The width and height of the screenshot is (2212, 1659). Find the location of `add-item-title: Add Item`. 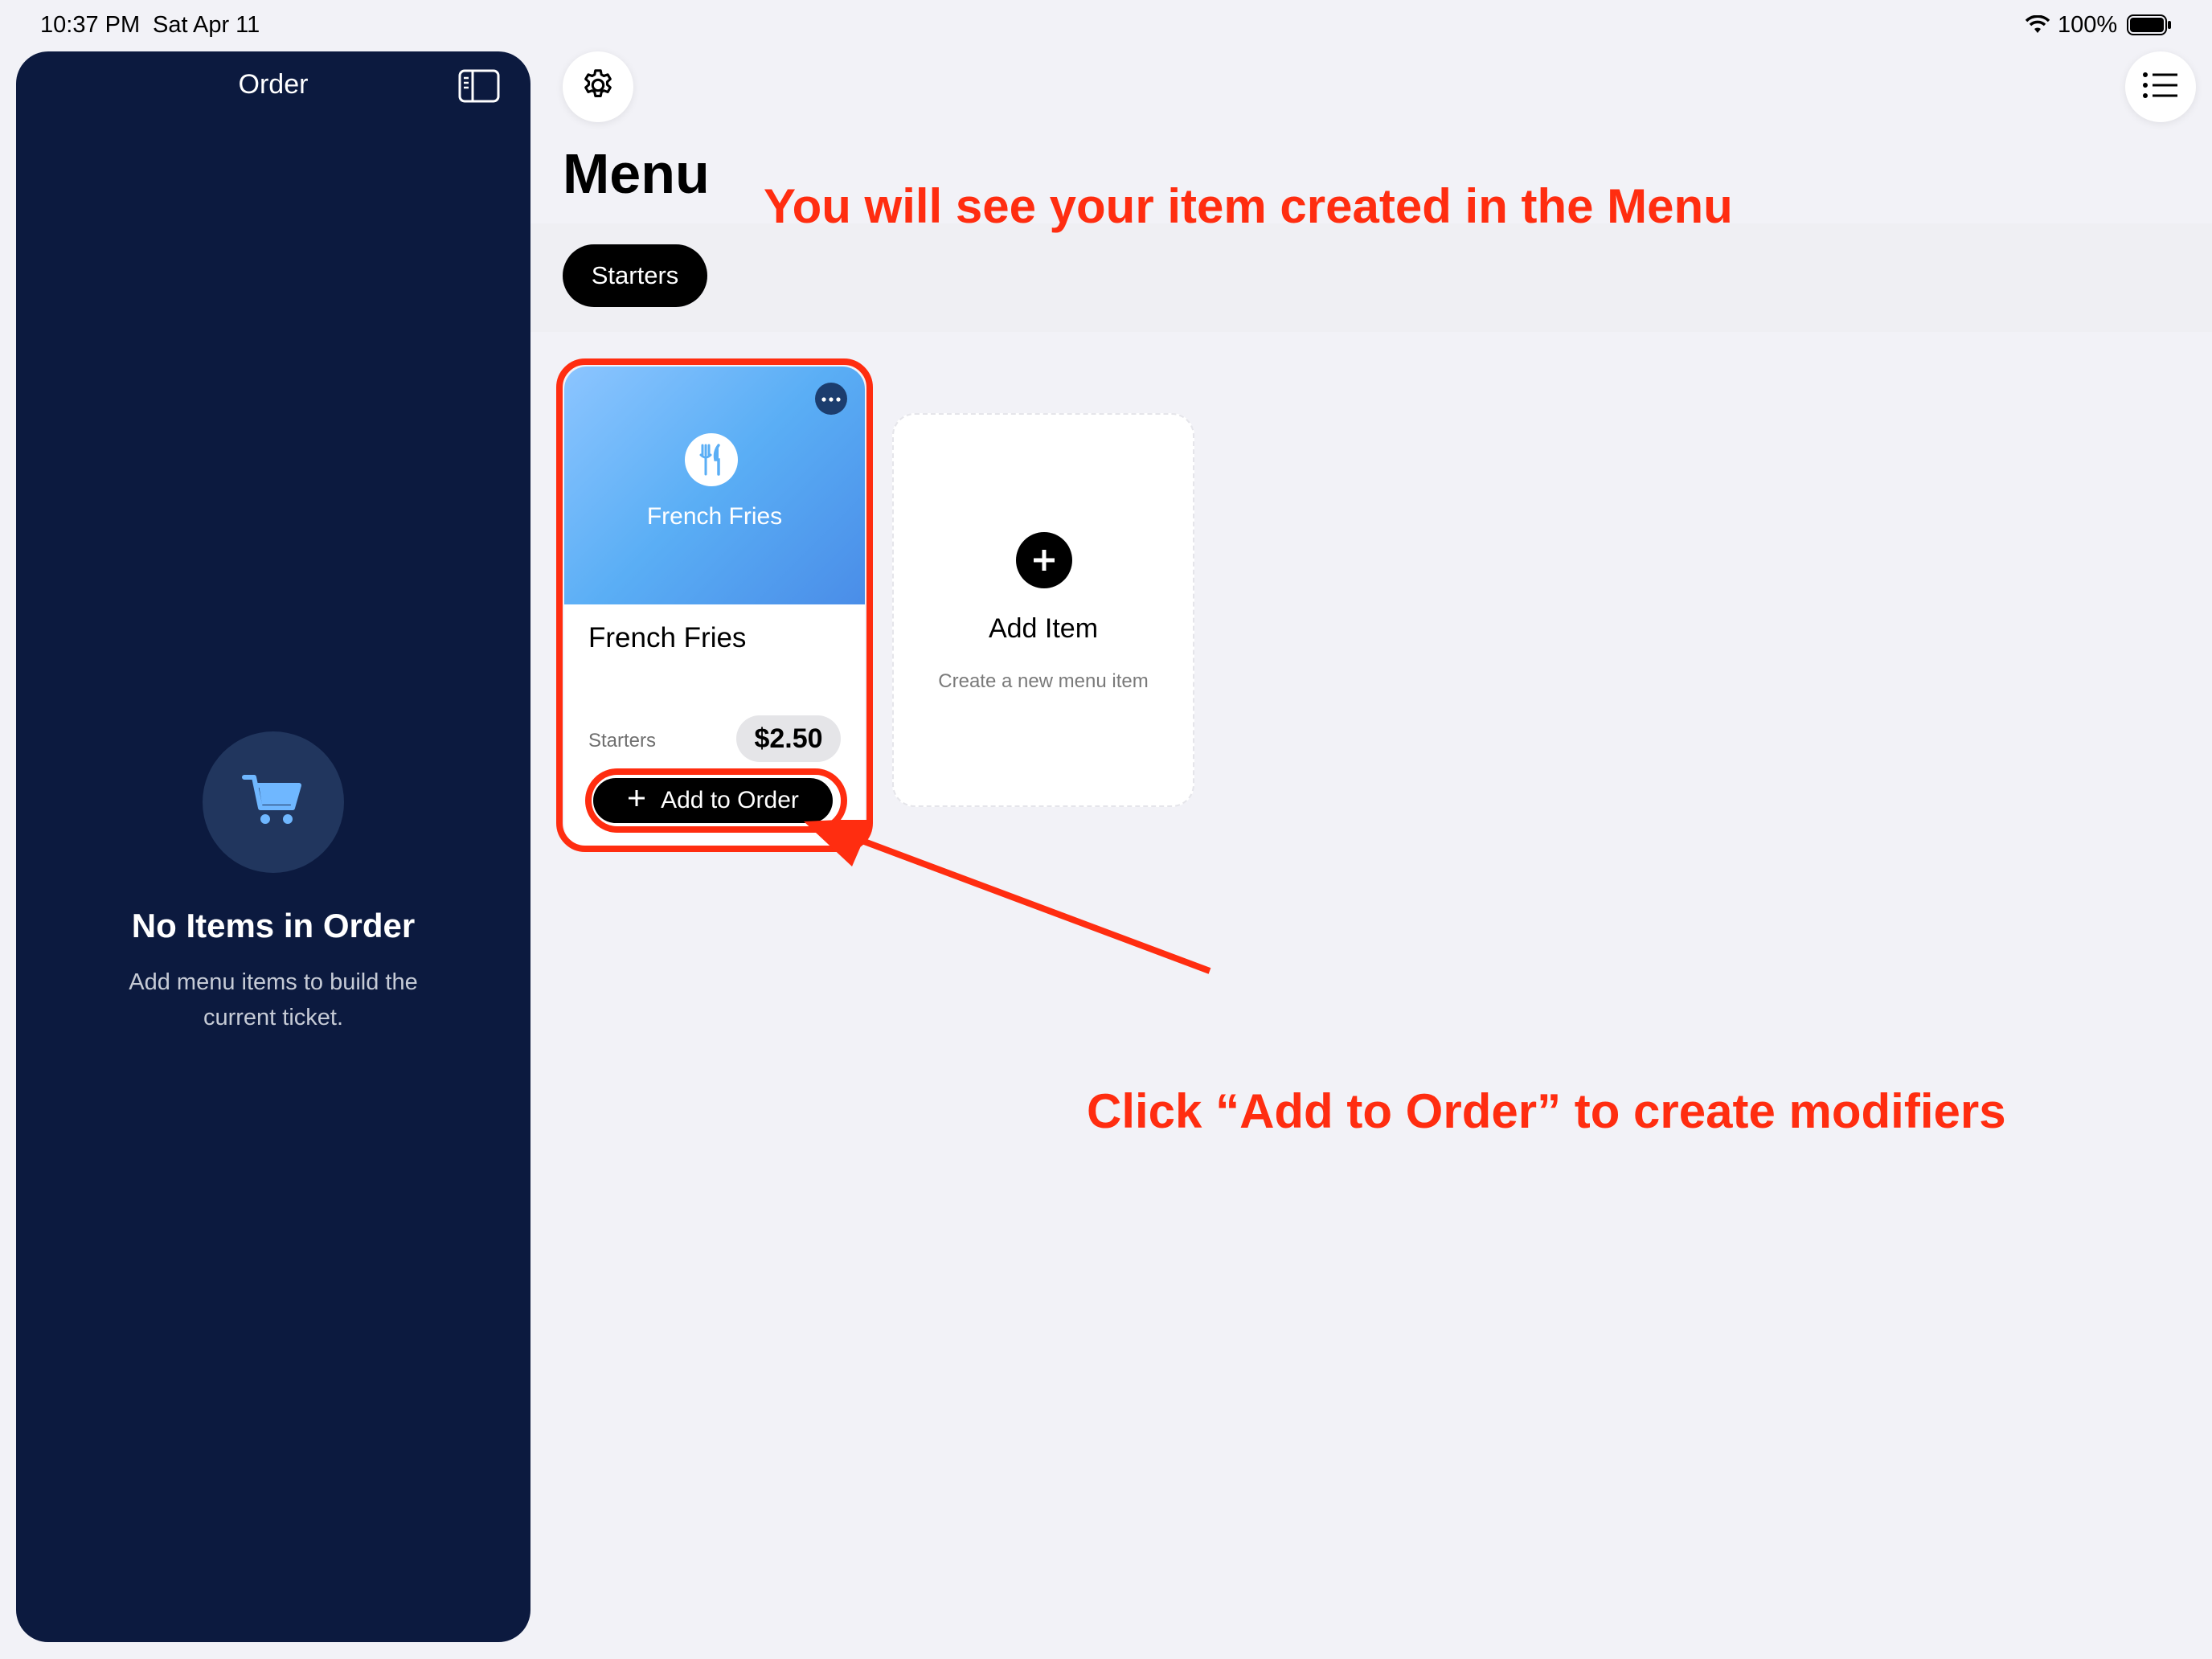

add-item-title: Add Item is located at coordinates (1043, 628).